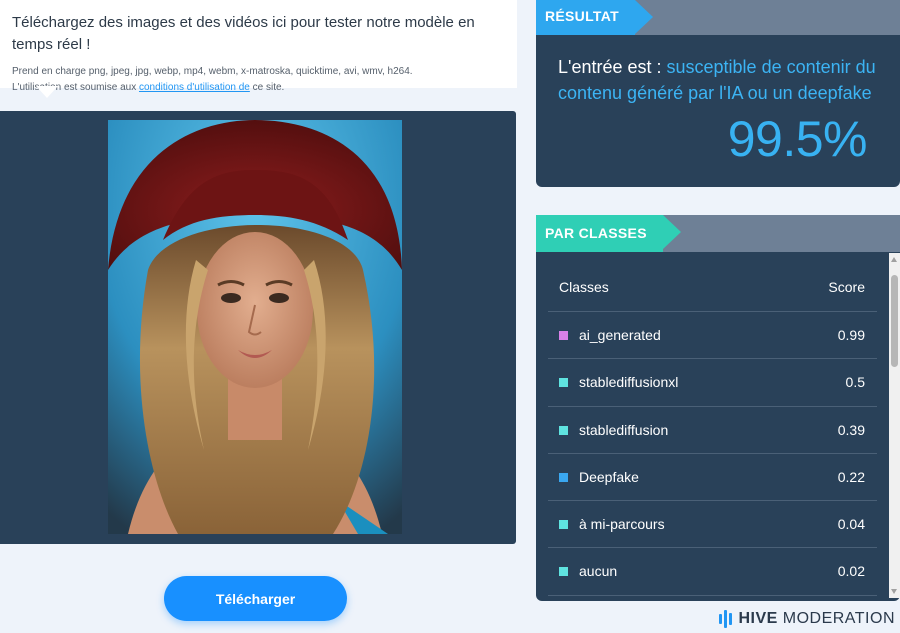  What do you see at coordinates (255, 598) in the screenshot?
I see `upload-button: Télécharger` at bounding box center [255, 598].